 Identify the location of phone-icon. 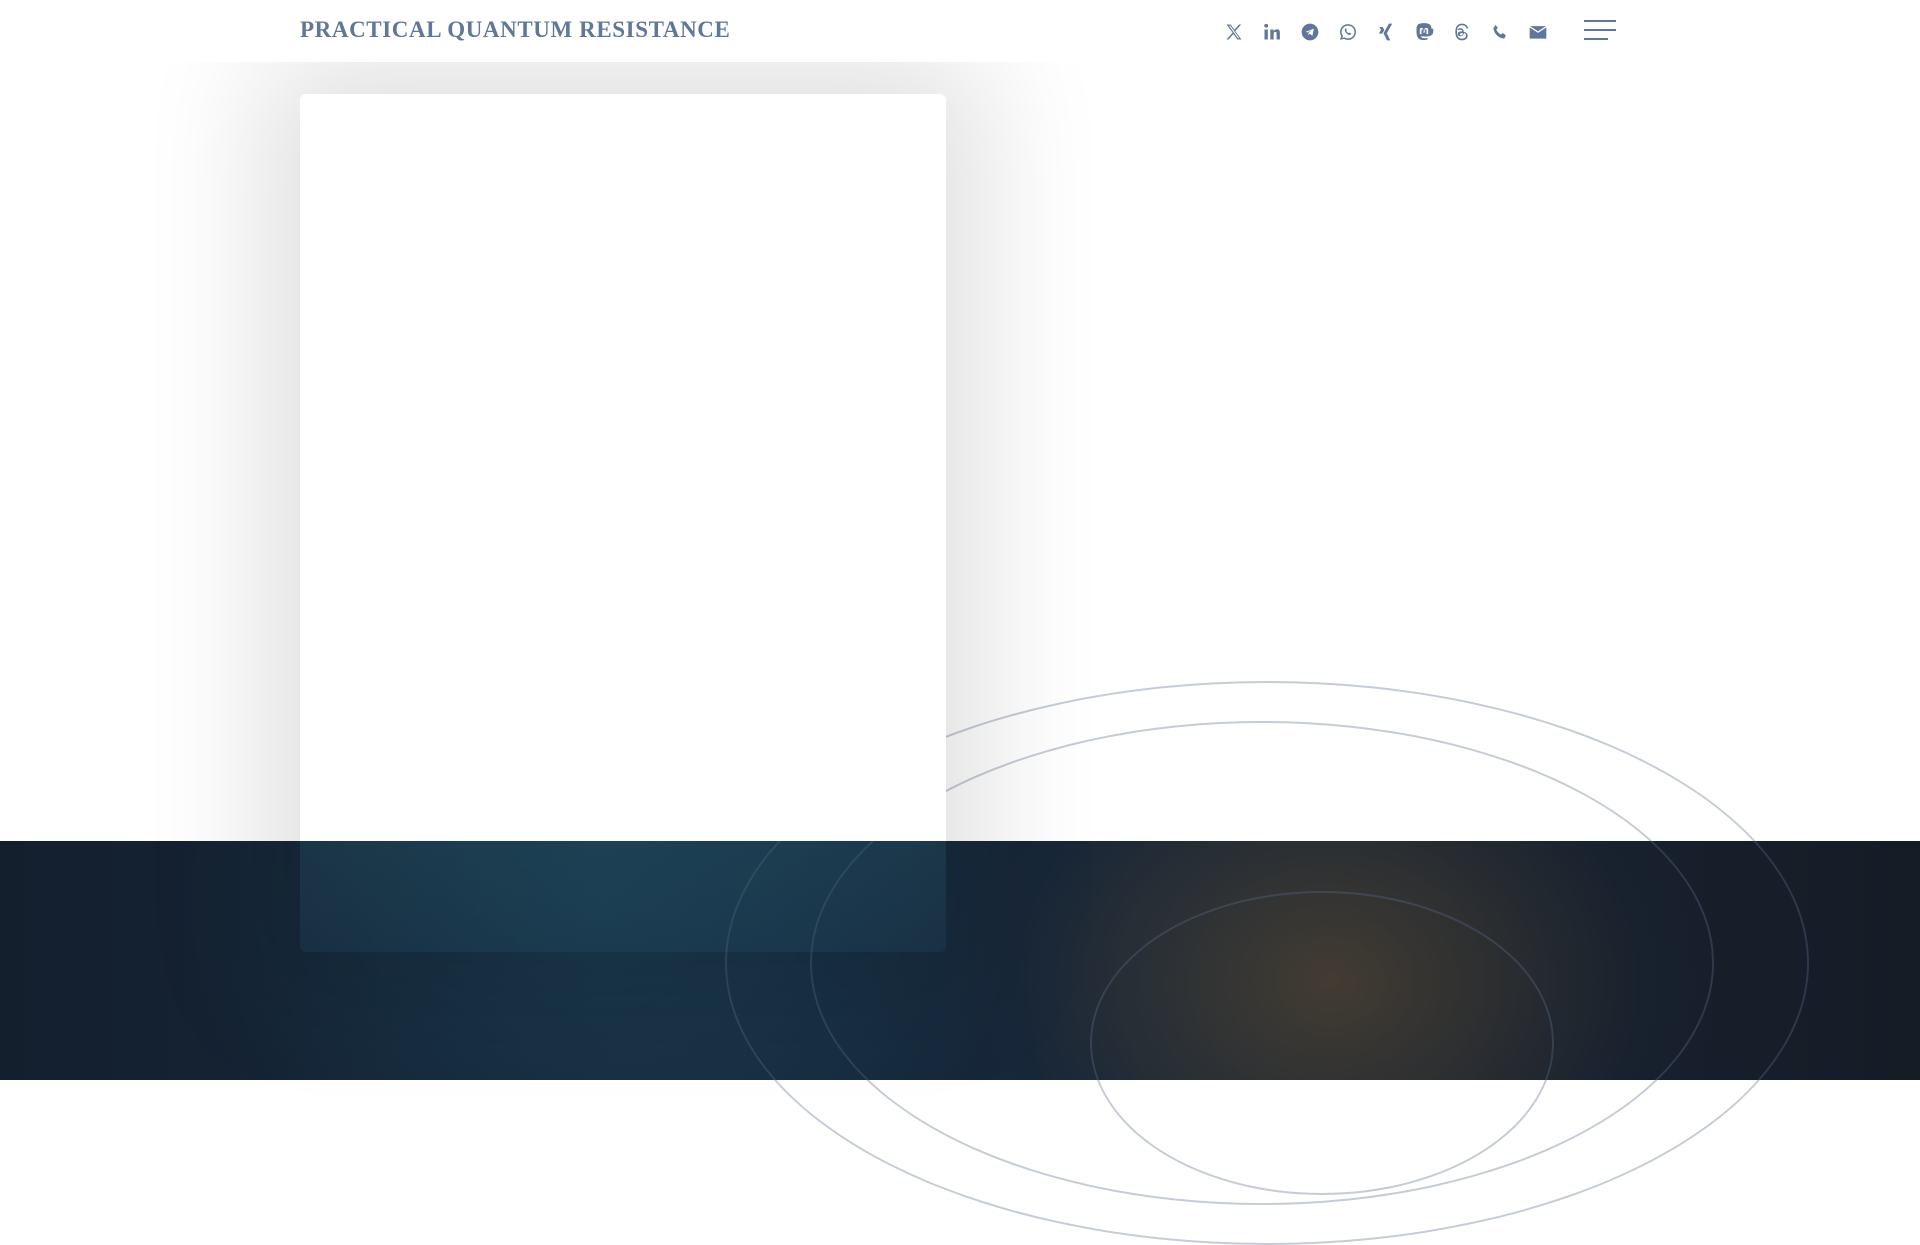
(1500, 32).